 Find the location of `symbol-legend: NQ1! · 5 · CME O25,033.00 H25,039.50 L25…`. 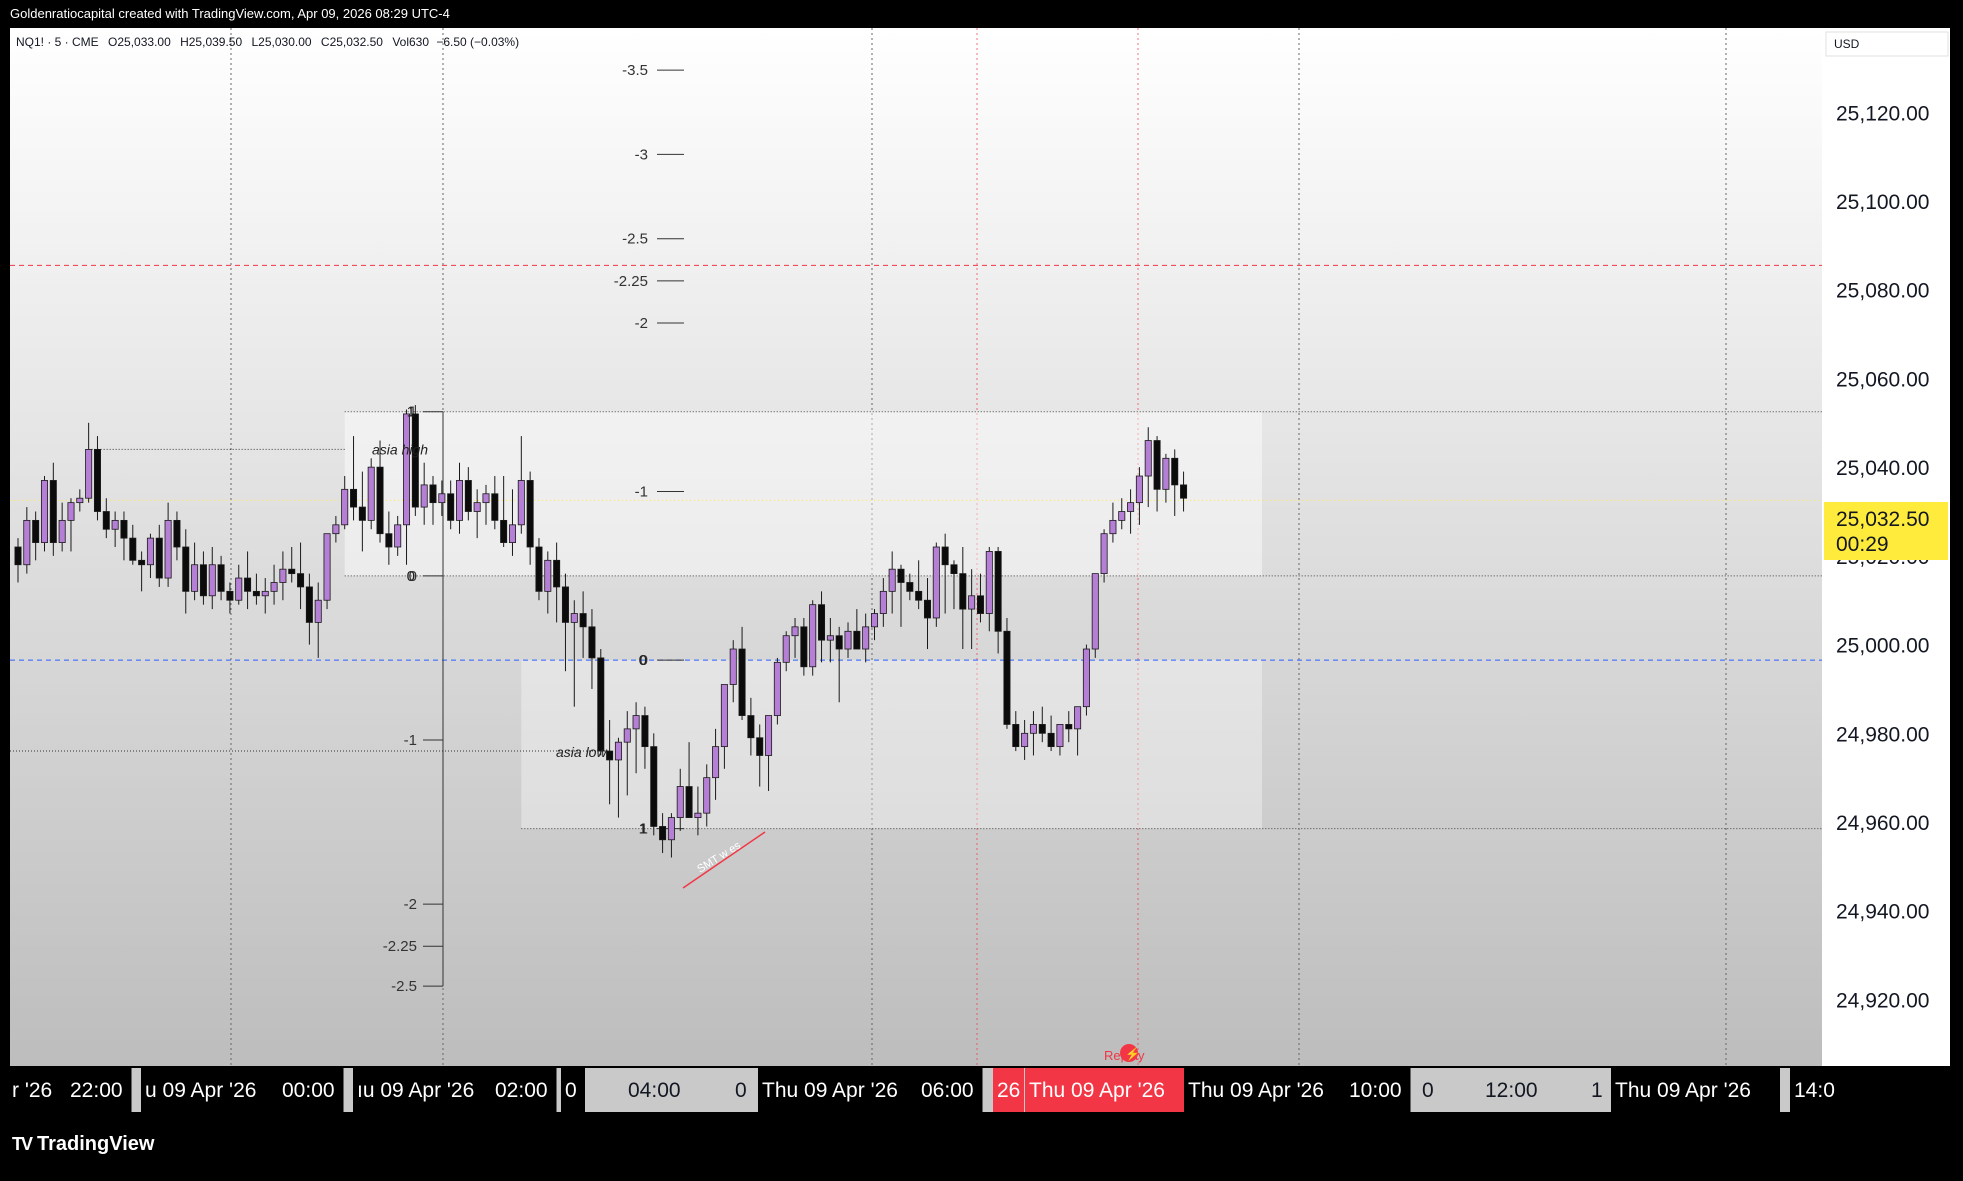

symbol-legend: NQ1! · 5 · CME O25,033.00 H25,039.50 L25… is located at coordinates (267, 42).